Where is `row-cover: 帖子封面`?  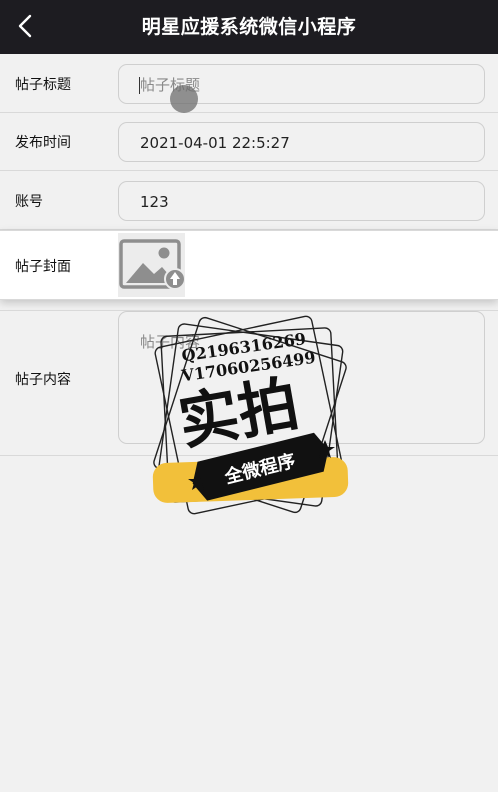 row-cover: 帖子封面 is located at coordinates (249, 265).